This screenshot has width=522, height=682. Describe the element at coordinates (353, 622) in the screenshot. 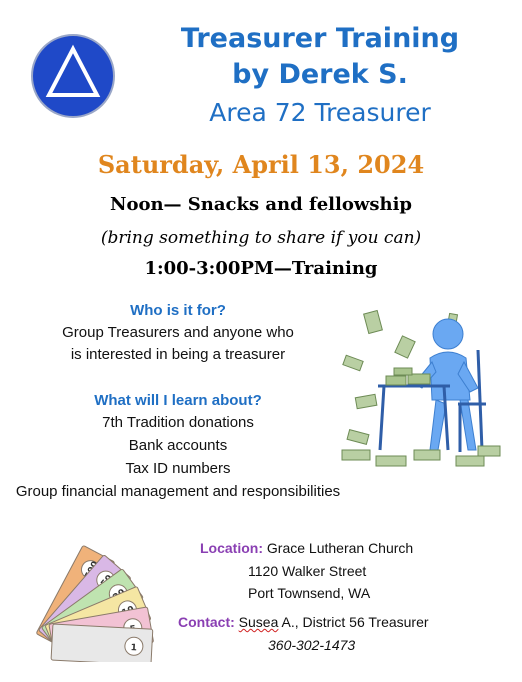

I see `contact-name-rest: A., District 56 Treasurer` at that location.